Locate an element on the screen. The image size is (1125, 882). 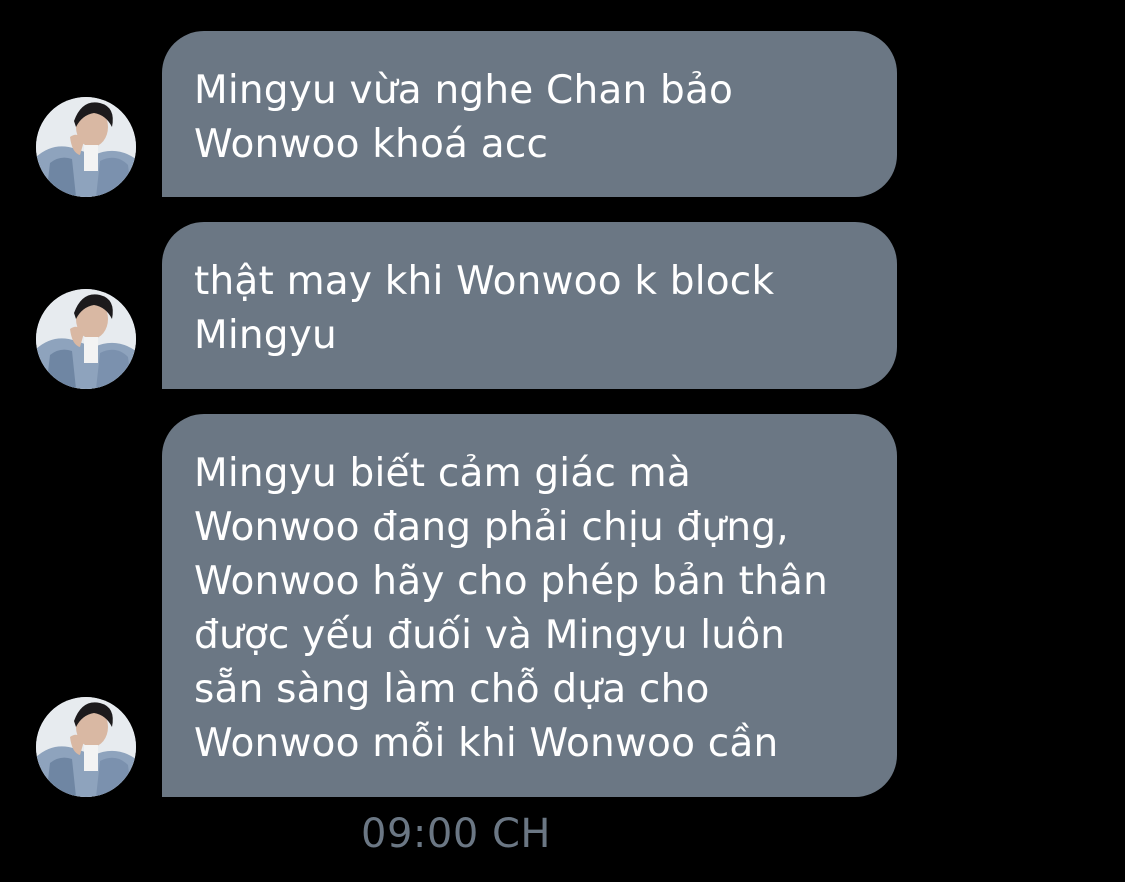
message-line: Mingyu is located at coordinates (265, 335).